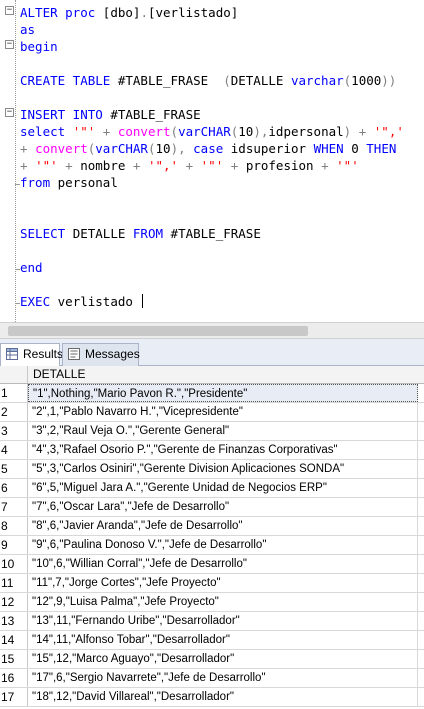 The width and height of the screenshot is (424, 709). I want to click on table-cell: "13",11,"Fernando Uribe","Desarrollador", so click(223, 621).